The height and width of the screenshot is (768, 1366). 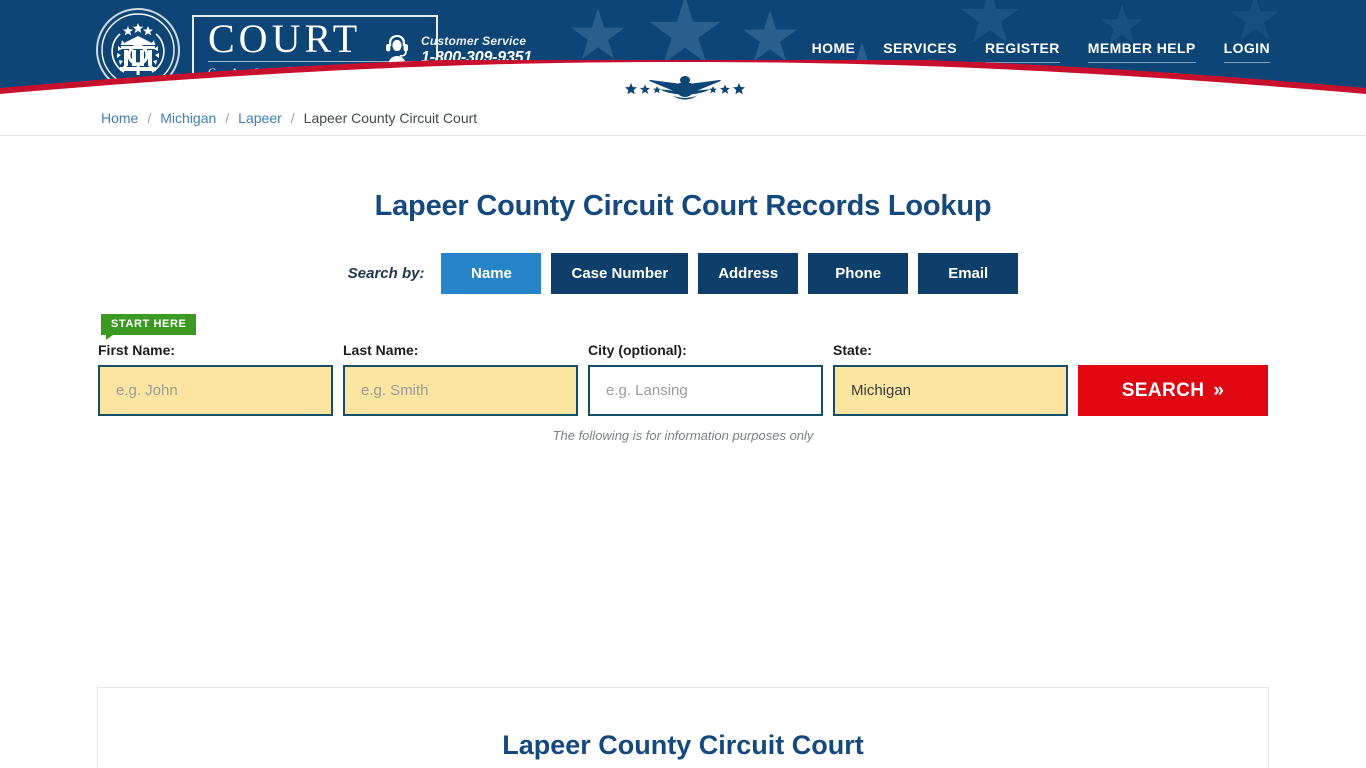 What do you see at coordinates (147, 390) in the screenshot?
I see `first-name-placeholder: e.g. John` at bounding box center [147, 390].